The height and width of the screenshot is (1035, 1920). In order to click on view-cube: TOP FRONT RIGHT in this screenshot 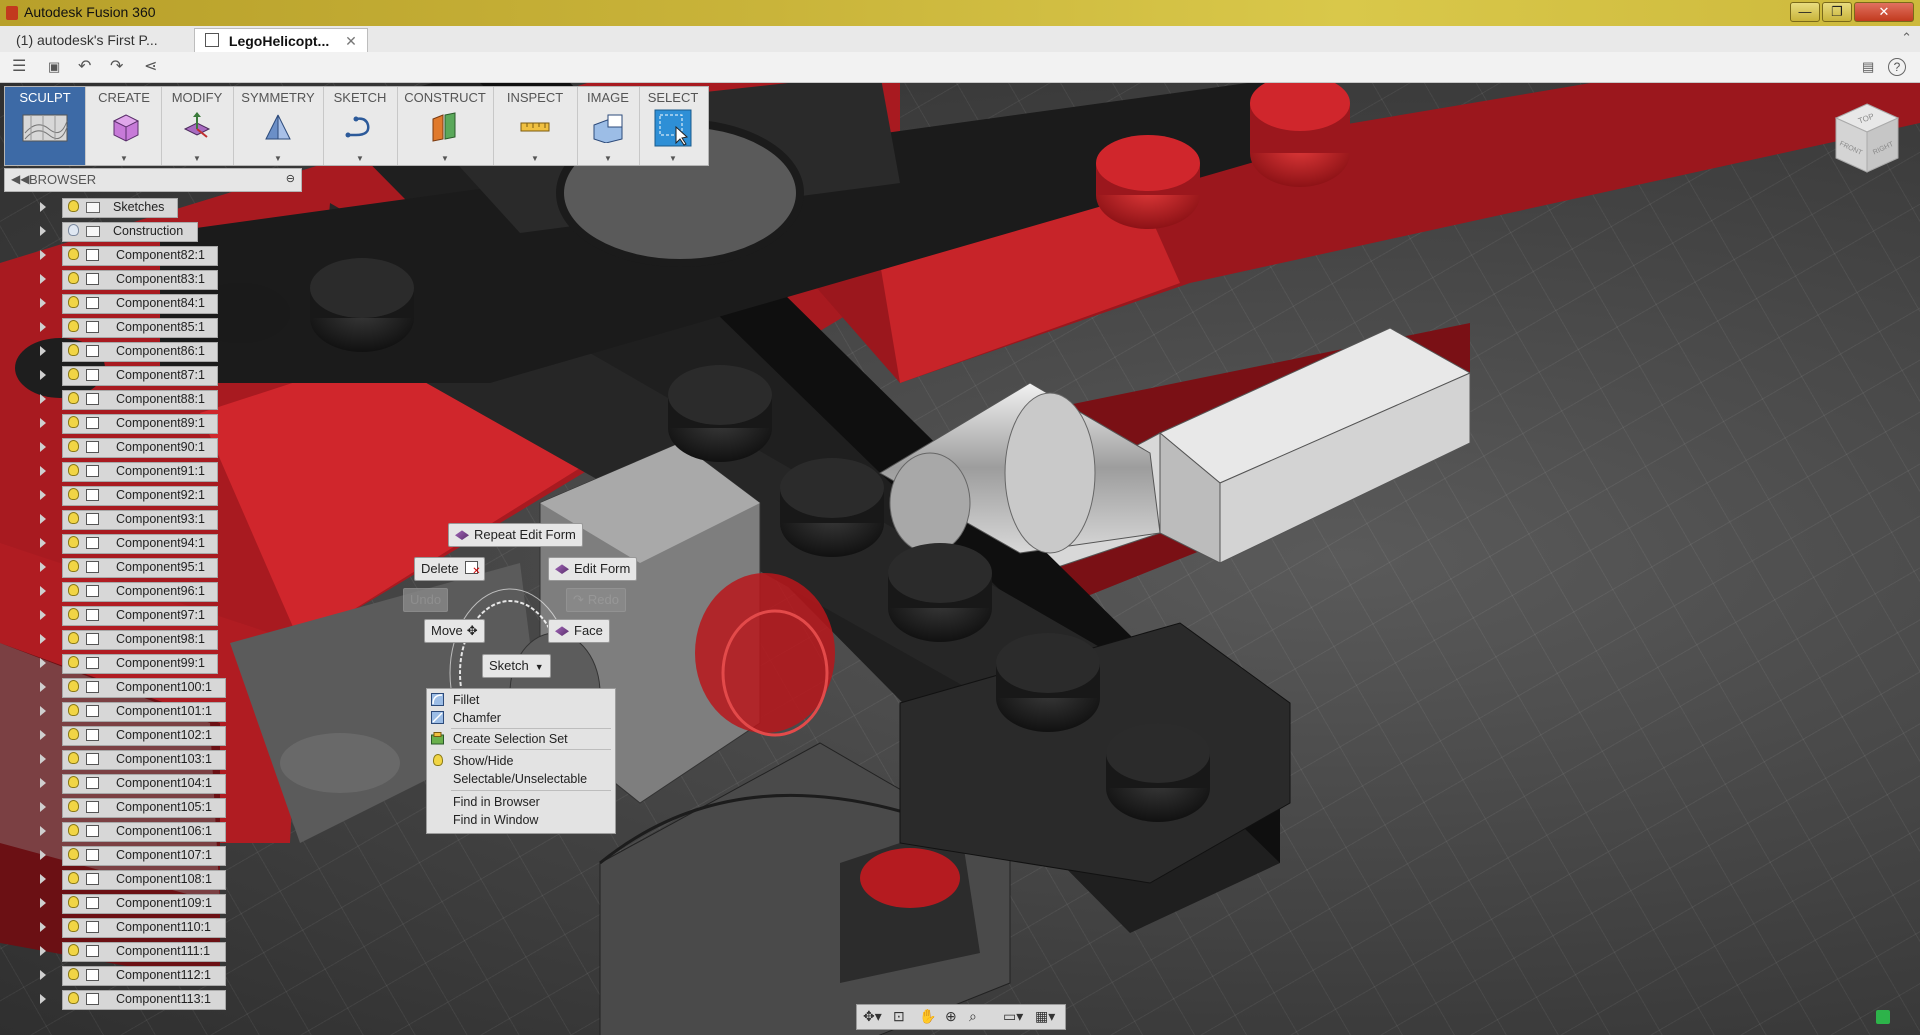, I will do `click(1867, 138)`.